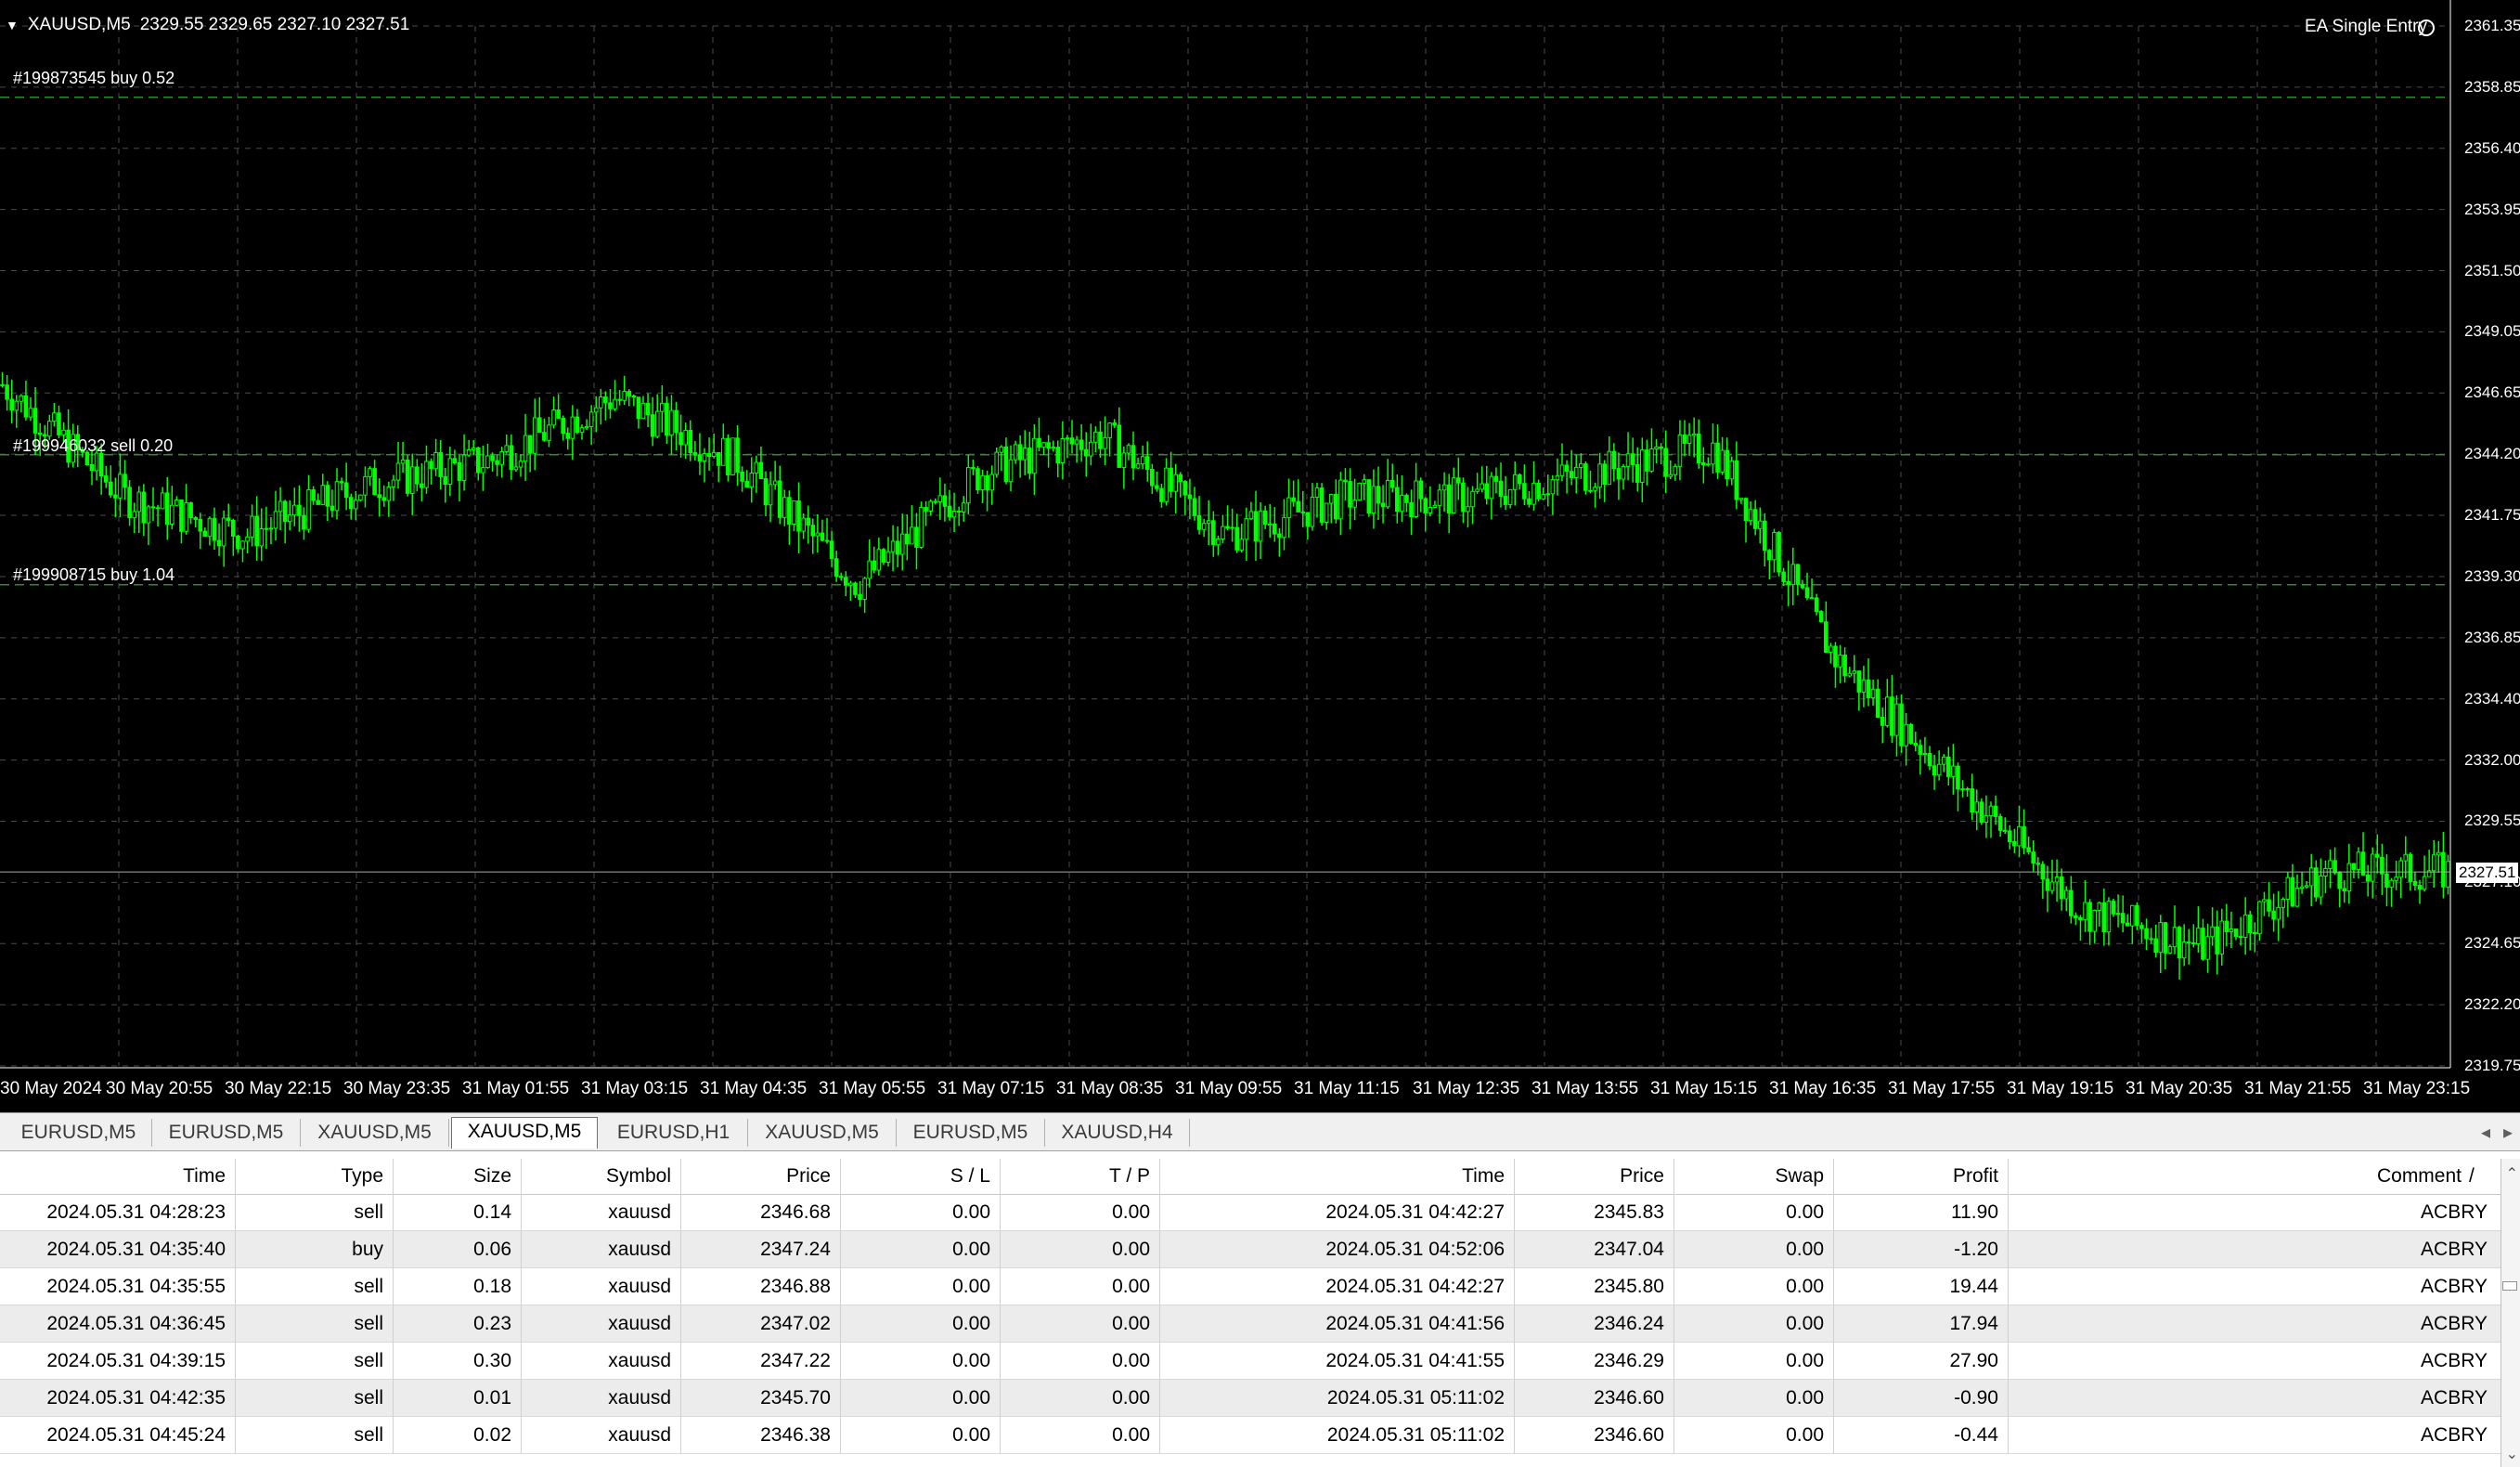 The height and width of the screenshot is (1467, 2520). What do you see at coordinates (1921, 1176) in the screenshot?
I see `column-header-profit: Profit` at bounding box center [1921, 1176].